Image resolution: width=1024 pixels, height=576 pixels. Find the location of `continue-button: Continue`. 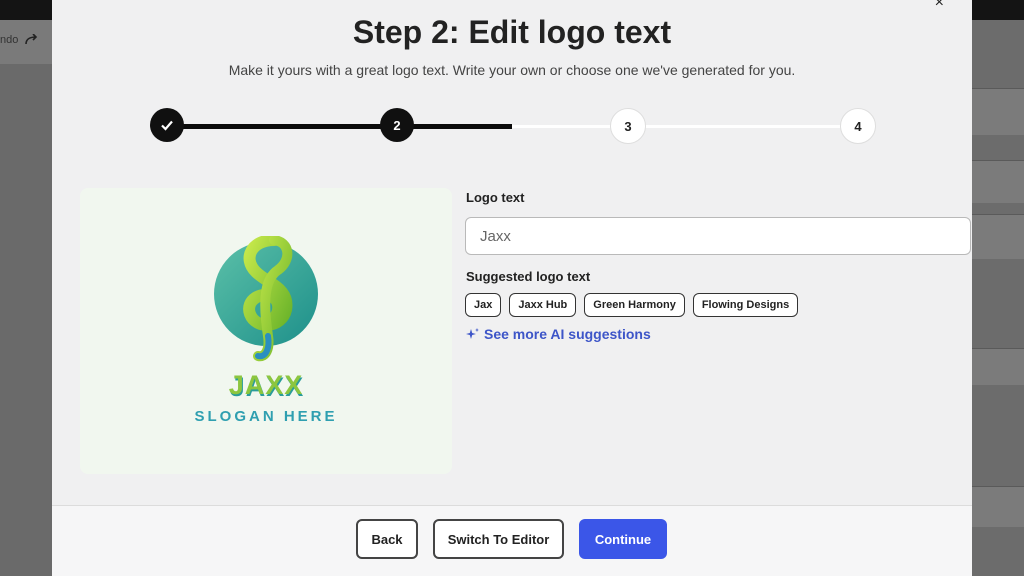

continue-button: Continue is located at coordinates (623, 539).